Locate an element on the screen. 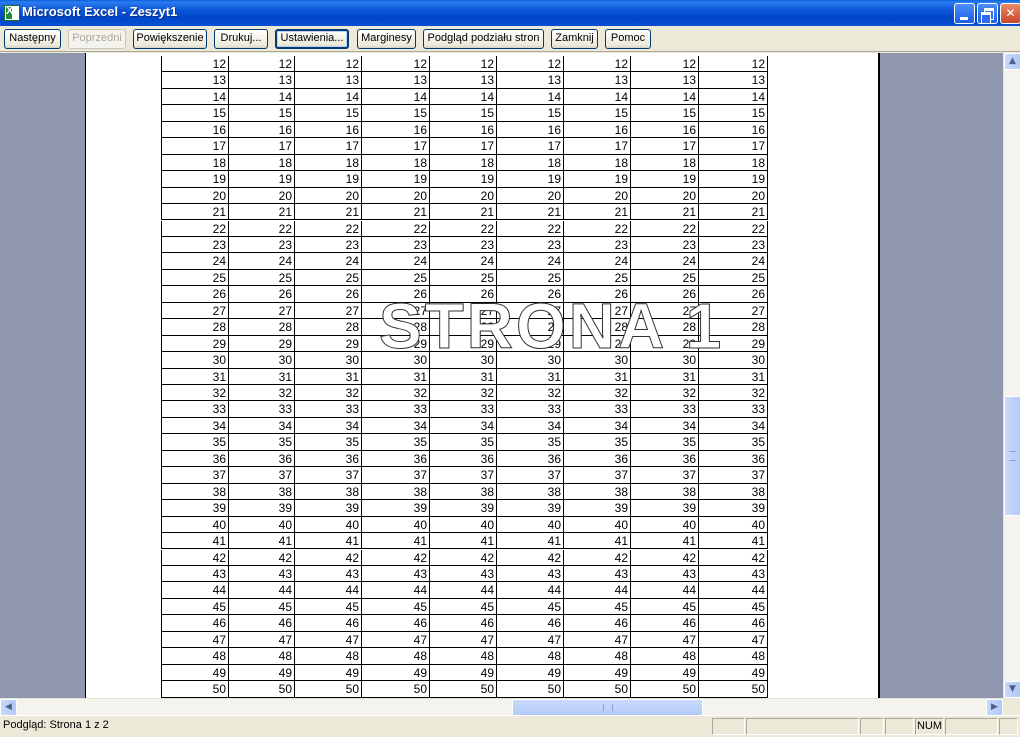  table-cell: 39 is located at coordinates (463, 508).